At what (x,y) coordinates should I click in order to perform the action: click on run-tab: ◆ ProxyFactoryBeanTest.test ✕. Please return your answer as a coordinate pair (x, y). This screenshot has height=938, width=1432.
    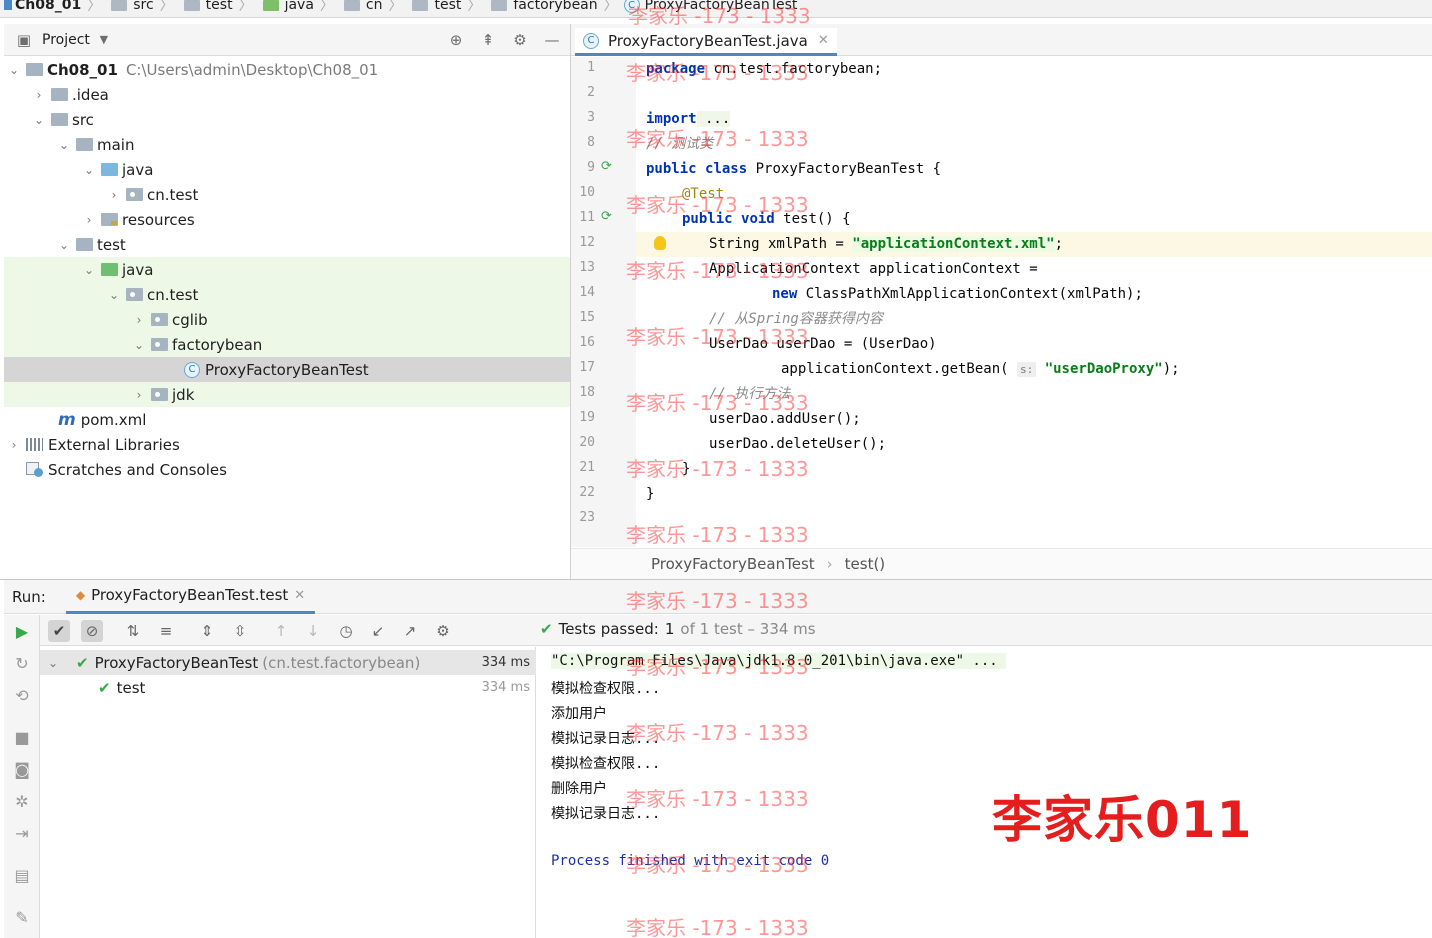
    Looking at the image, I should click on (190, 597).